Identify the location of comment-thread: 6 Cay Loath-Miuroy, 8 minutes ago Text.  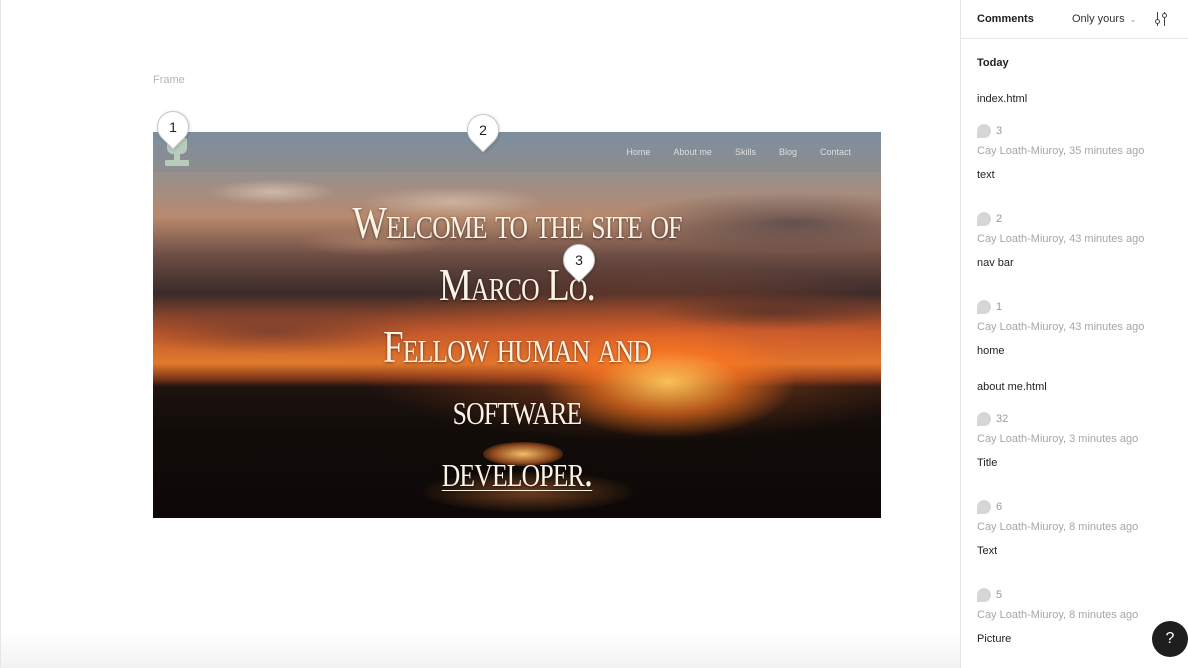
(1077, 535).